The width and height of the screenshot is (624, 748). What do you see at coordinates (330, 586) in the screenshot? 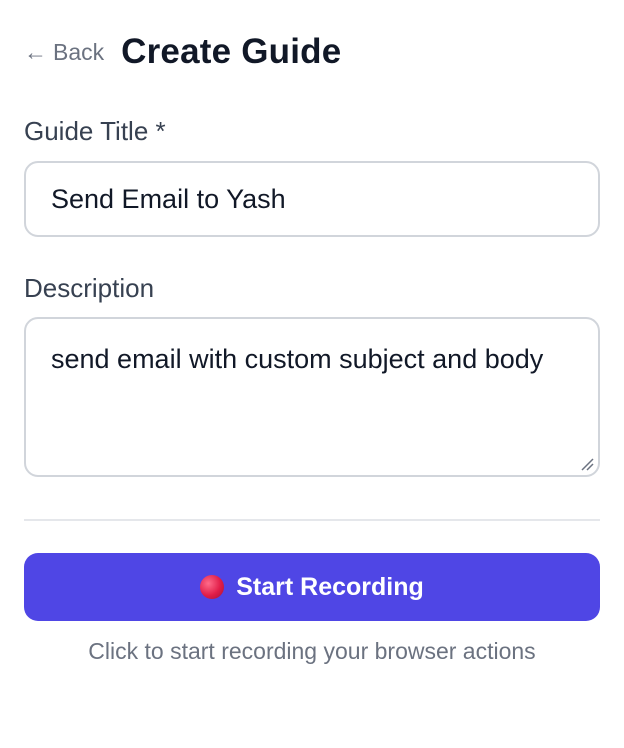
I see `start-recording-label: Start Recording` at bounding box center [330, 586].